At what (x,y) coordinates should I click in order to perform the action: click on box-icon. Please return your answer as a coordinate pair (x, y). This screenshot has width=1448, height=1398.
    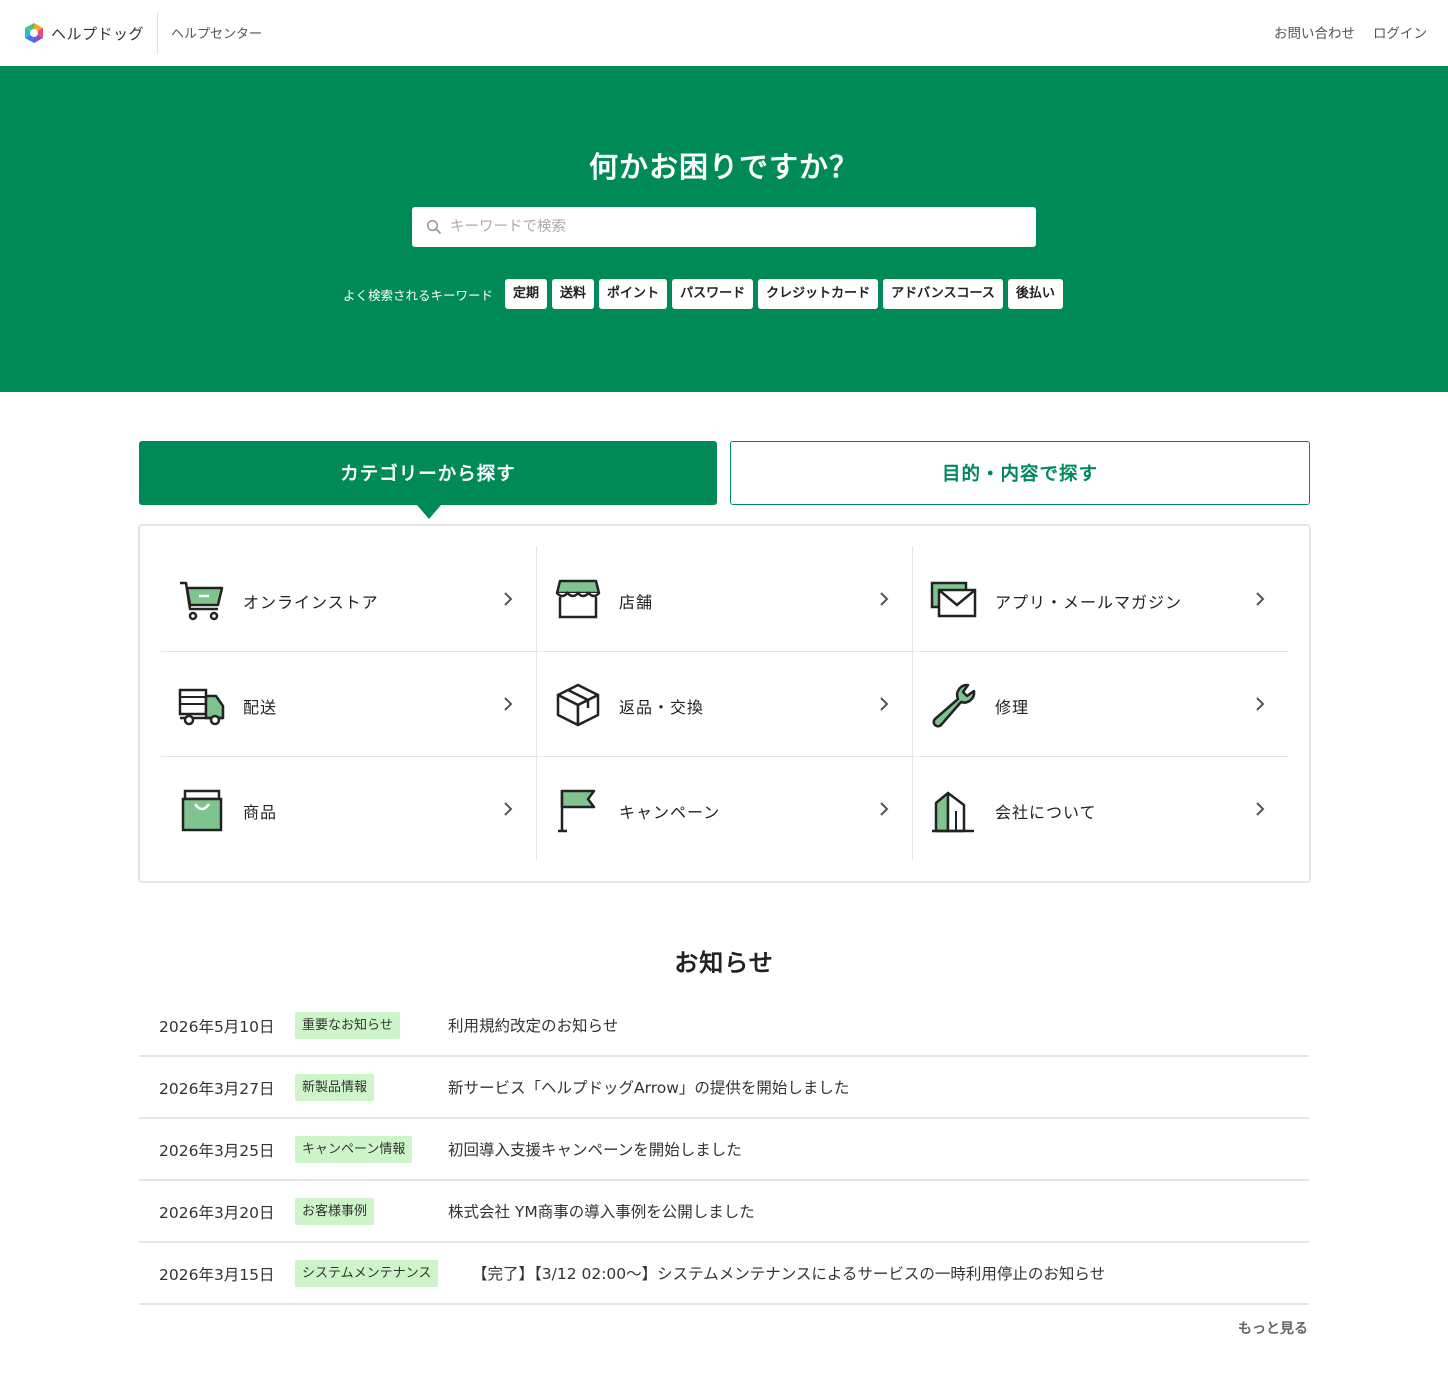
    Looking at the image, I should click on (578, 705).